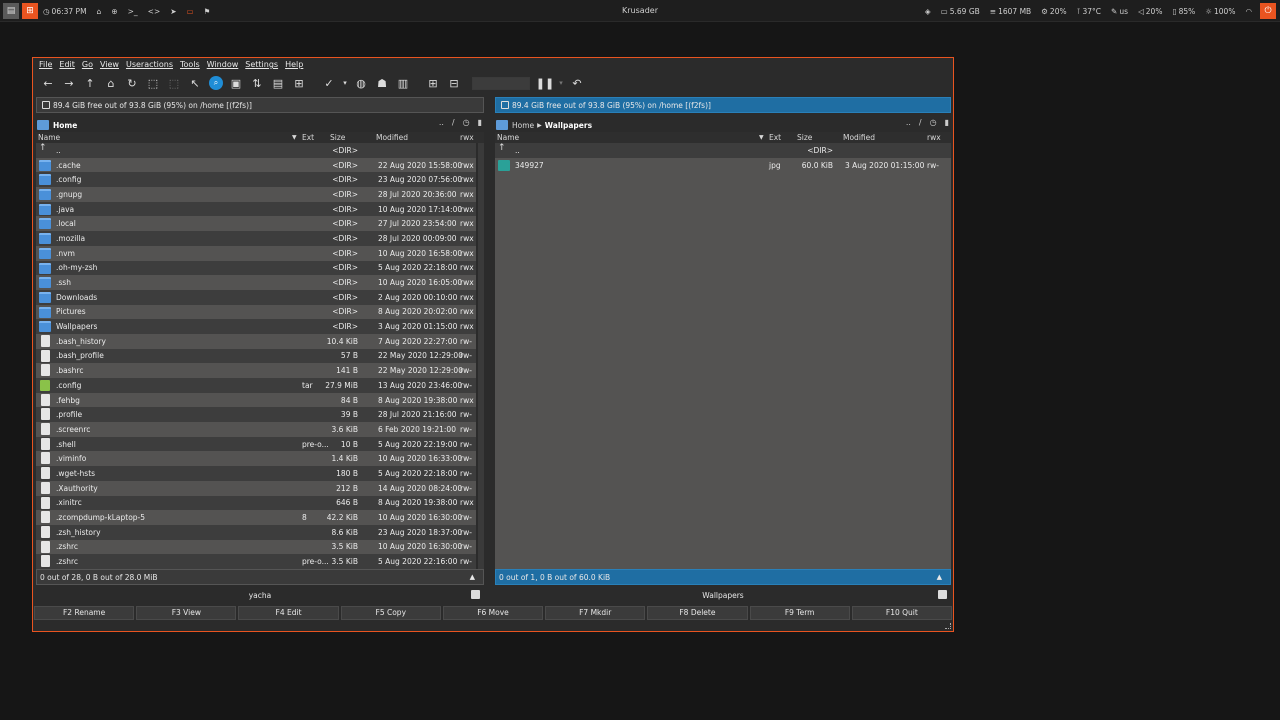 Image resolution: width=1280 pixels, height=720 pixels. Describe the element at coordinates (361, 83) in the screenshot. I see `network-icon: ◍` at that location.